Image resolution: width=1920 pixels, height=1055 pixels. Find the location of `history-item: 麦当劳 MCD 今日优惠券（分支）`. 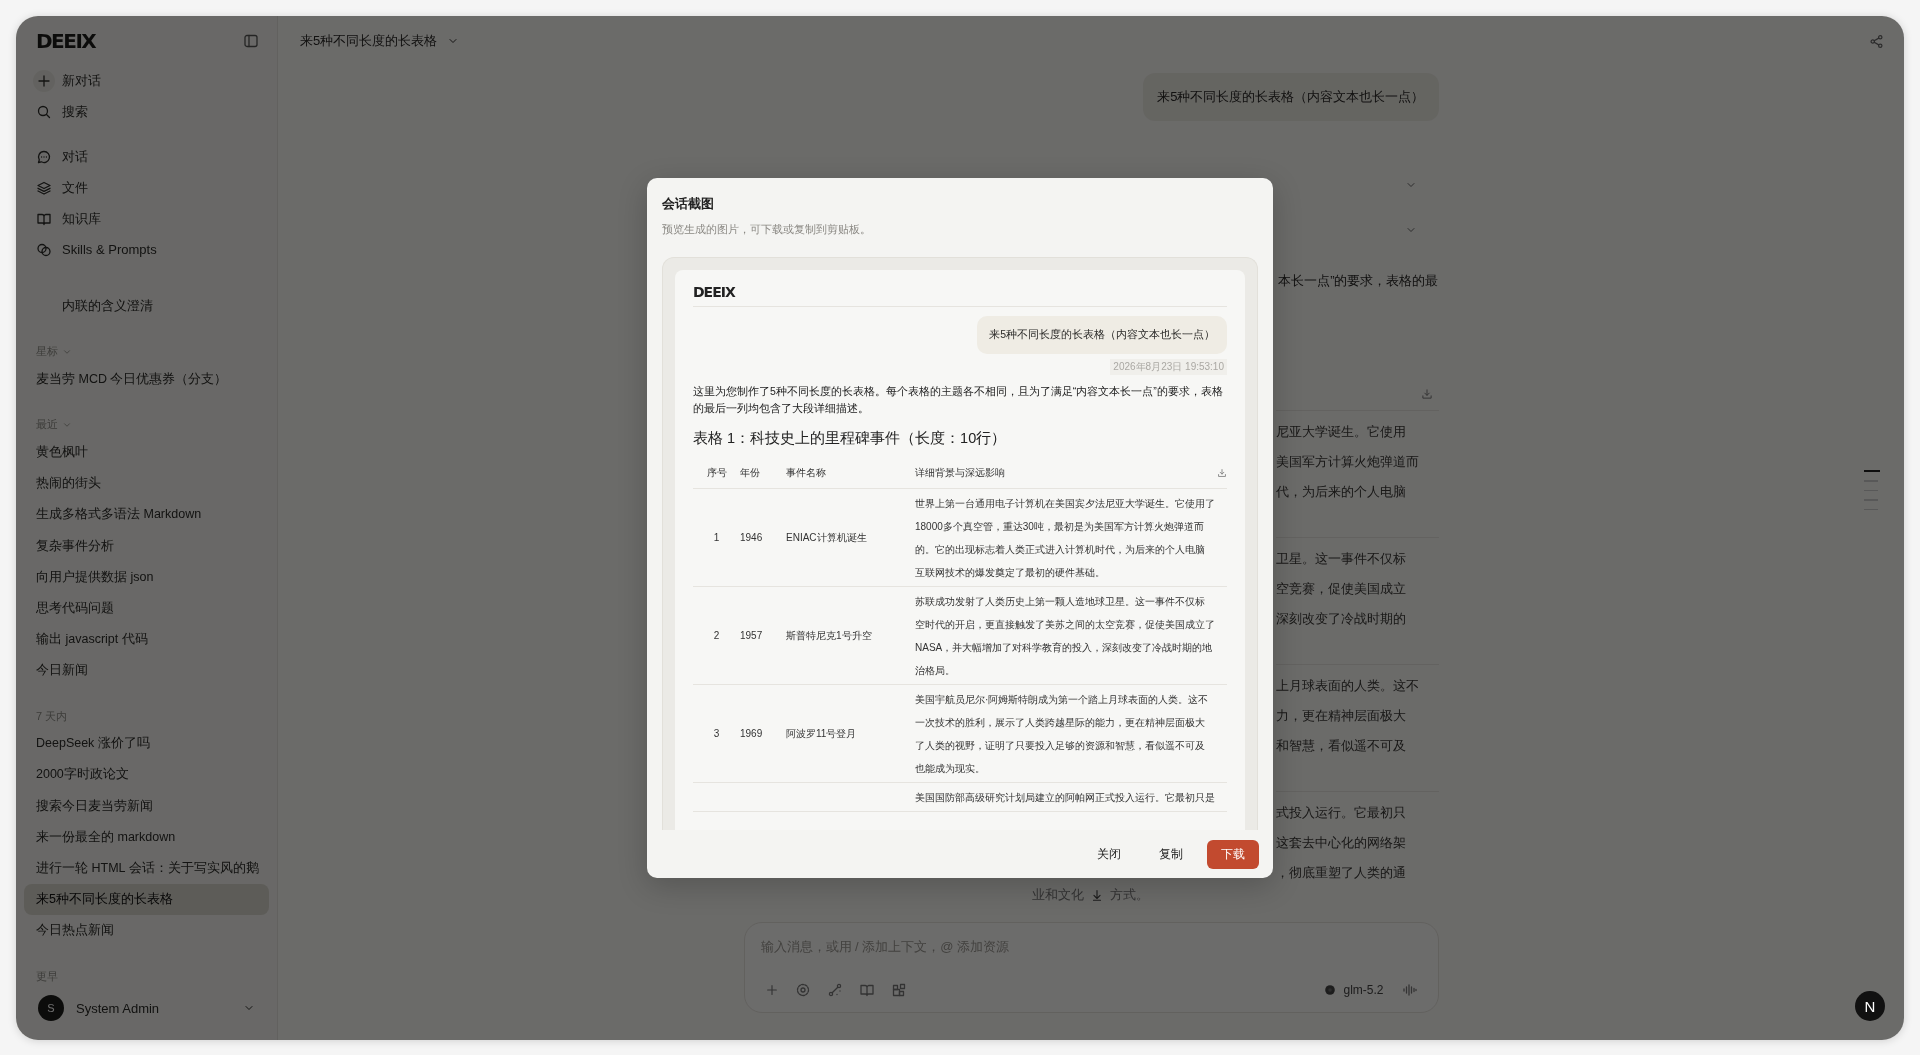

history-item: 麦当劳 MCD 今日优惠券（分支） is located at coordinates (146, 379).